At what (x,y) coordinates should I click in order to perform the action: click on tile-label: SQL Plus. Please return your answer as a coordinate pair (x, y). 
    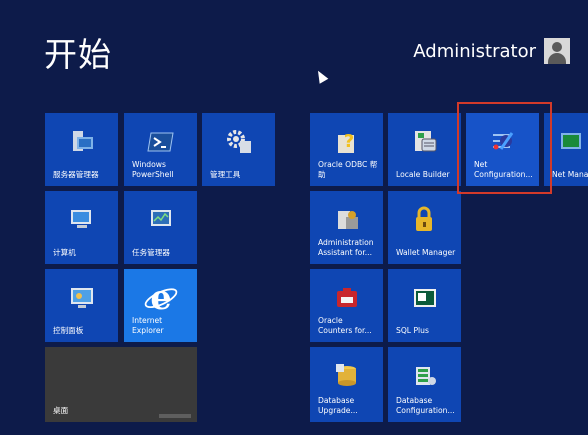
    Looking at the image, I should click on (412, 330).